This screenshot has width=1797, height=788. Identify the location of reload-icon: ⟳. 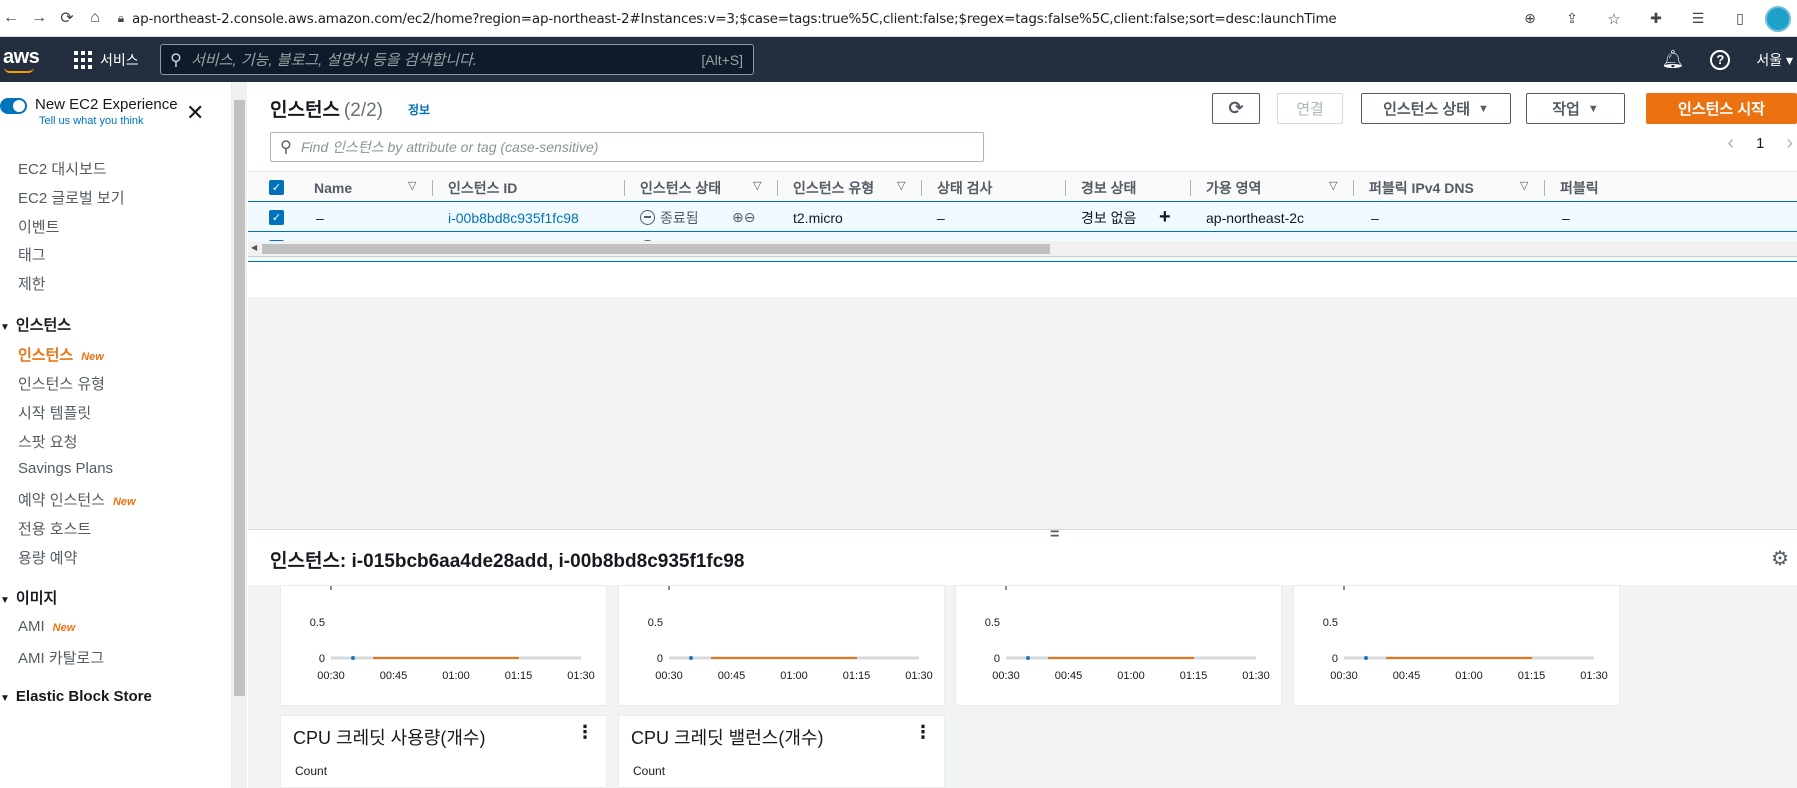
(67, 18).